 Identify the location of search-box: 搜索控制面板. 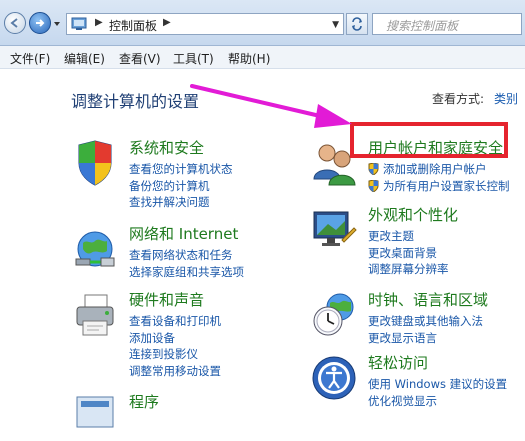
(447, 24).